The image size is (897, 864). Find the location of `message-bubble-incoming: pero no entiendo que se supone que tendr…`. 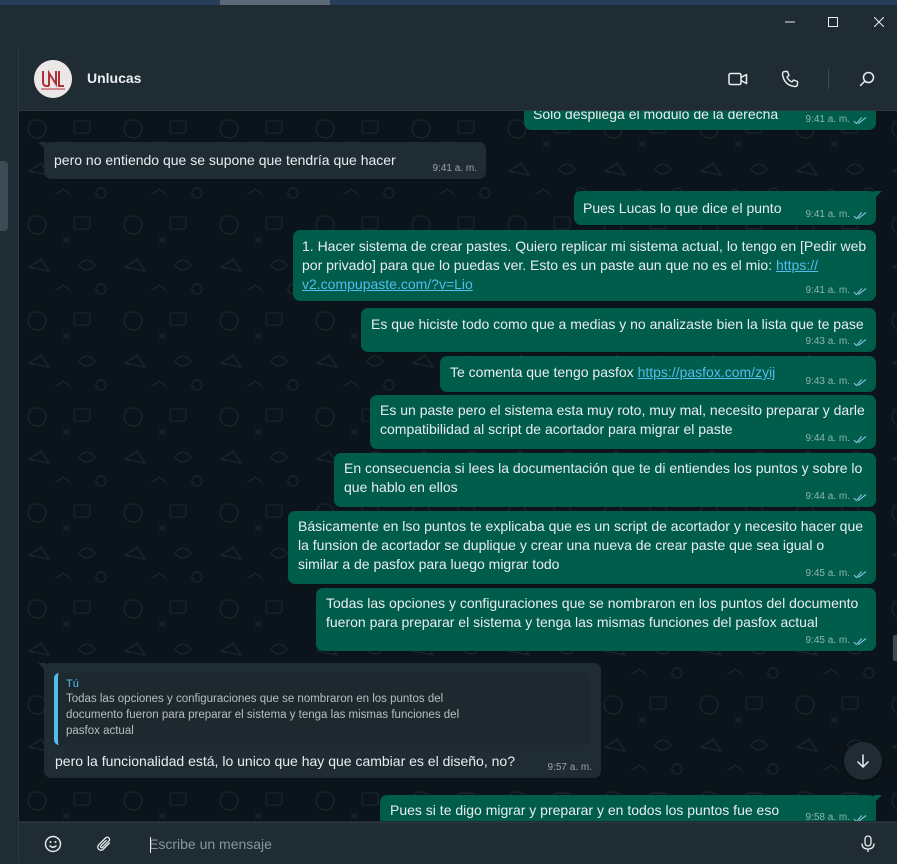

message-bubble-incoming: pero no entiendo que se supone que tendr… is located at coordinates (262, 160).